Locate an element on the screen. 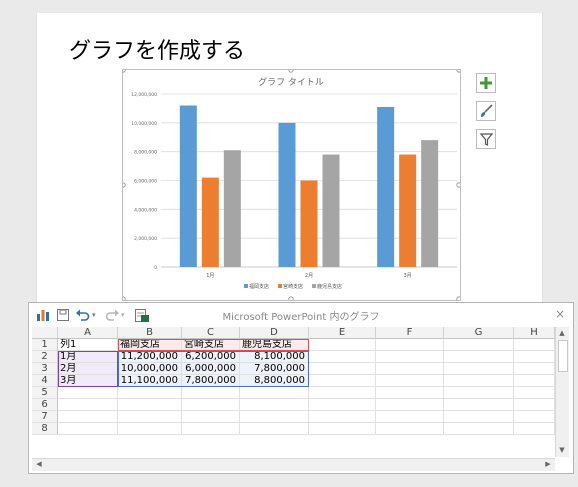  select-all-corner is located at coordinates (45, 333).